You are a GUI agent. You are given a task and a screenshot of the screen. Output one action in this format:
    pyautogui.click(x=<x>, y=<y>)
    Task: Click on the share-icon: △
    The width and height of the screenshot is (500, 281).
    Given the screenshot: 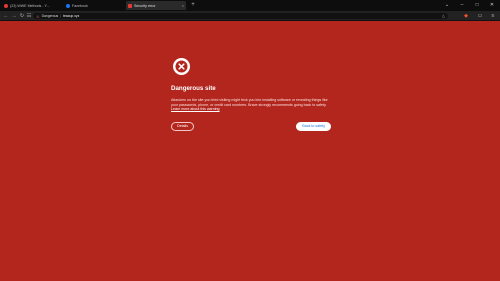 What is the action you would take?
    pyautogui.click(x=443, y=16)
    